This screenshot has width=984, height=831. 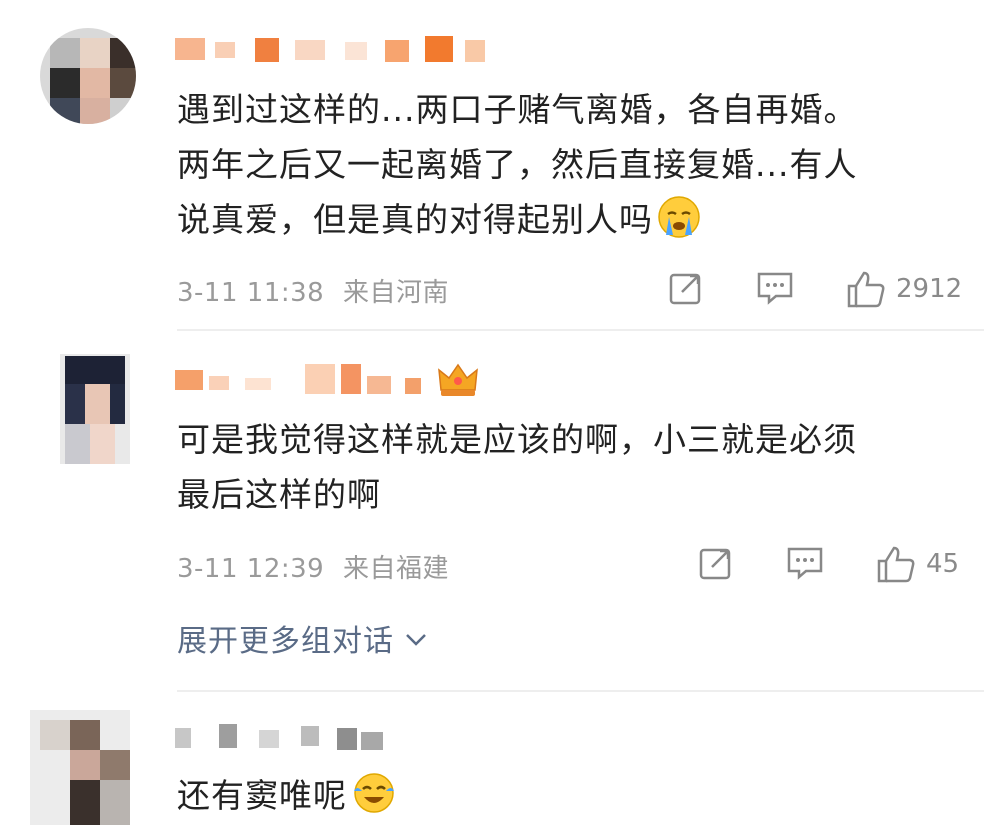 I want to click on comment-line: 遇到过这样的...两口子赌气离婚，各自再婚。, so click(x=517, y=109).